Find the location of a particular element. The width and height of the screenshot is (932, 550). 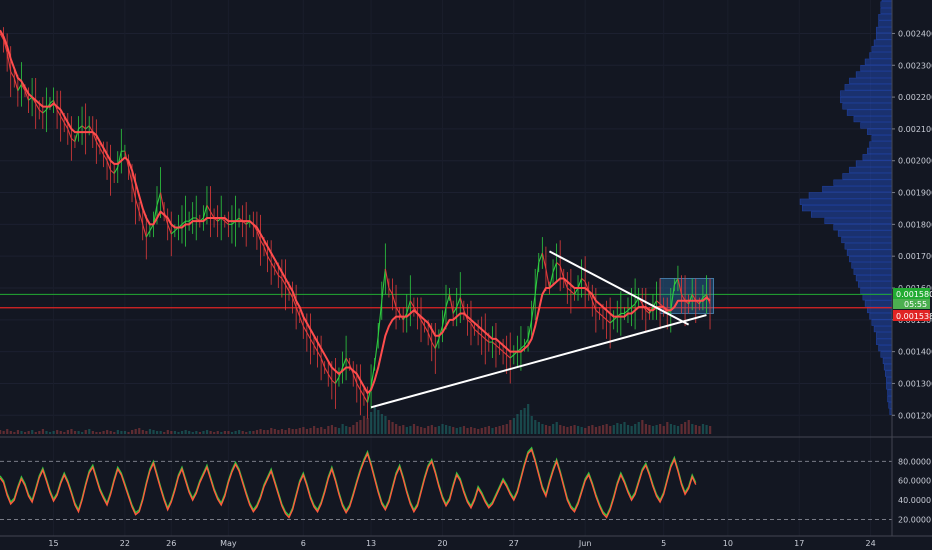

rsi-tick-label: 60.0000 is located at coordinates (914, 481).